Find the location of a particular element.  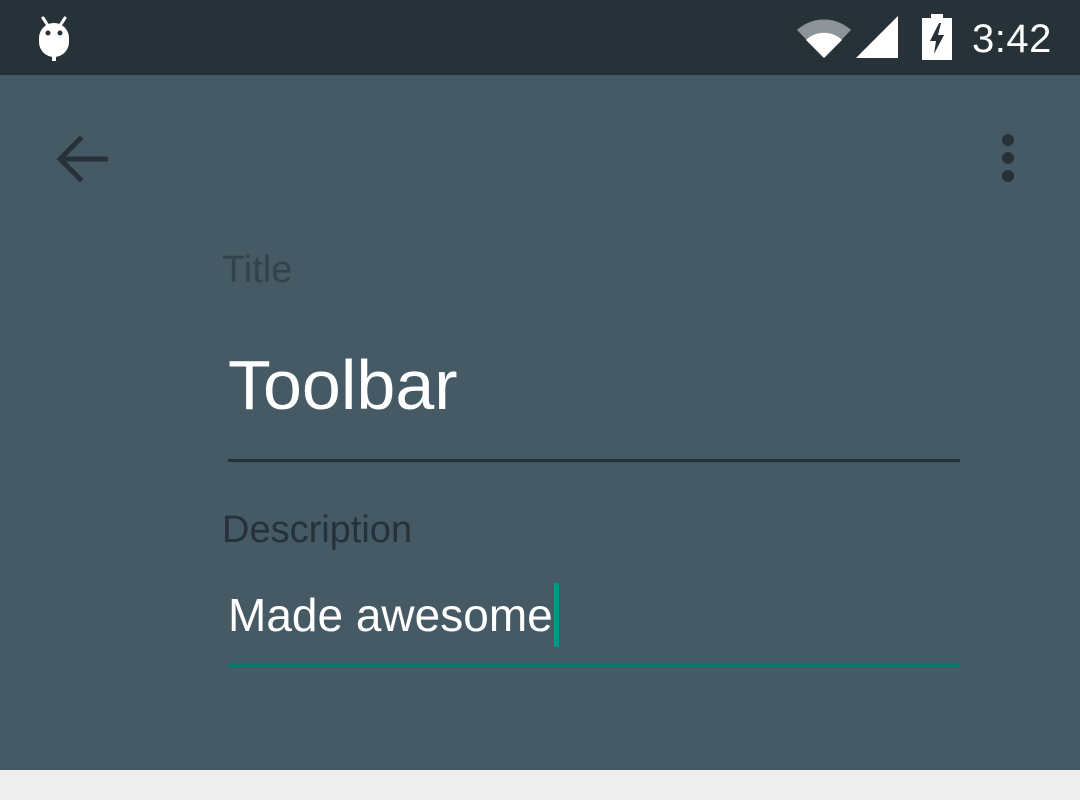

overflow-menu-button is located at coordinates (1008, 161).